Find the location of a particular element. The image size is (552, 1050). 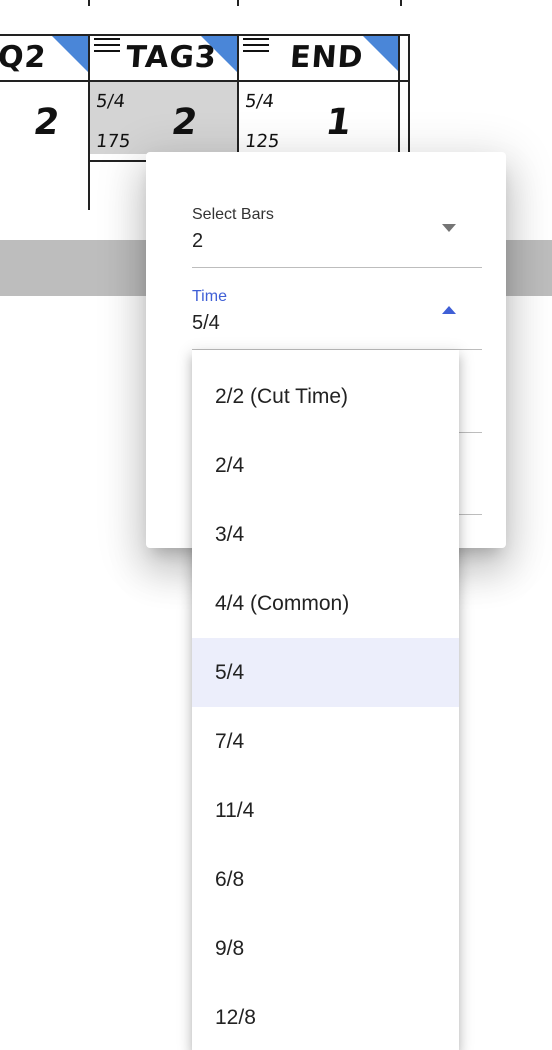

select-bars-dropdown: Select Bars 2 is located at coordinates (337, 237).